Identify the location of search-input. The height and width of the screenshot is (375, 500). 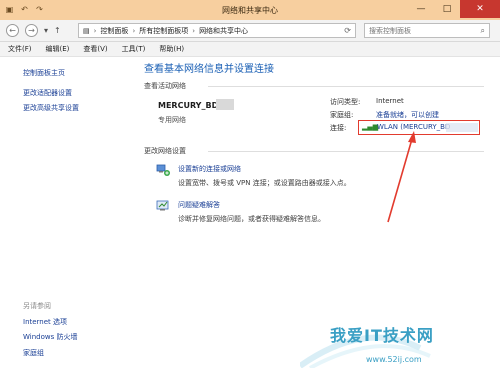
(421, 30).